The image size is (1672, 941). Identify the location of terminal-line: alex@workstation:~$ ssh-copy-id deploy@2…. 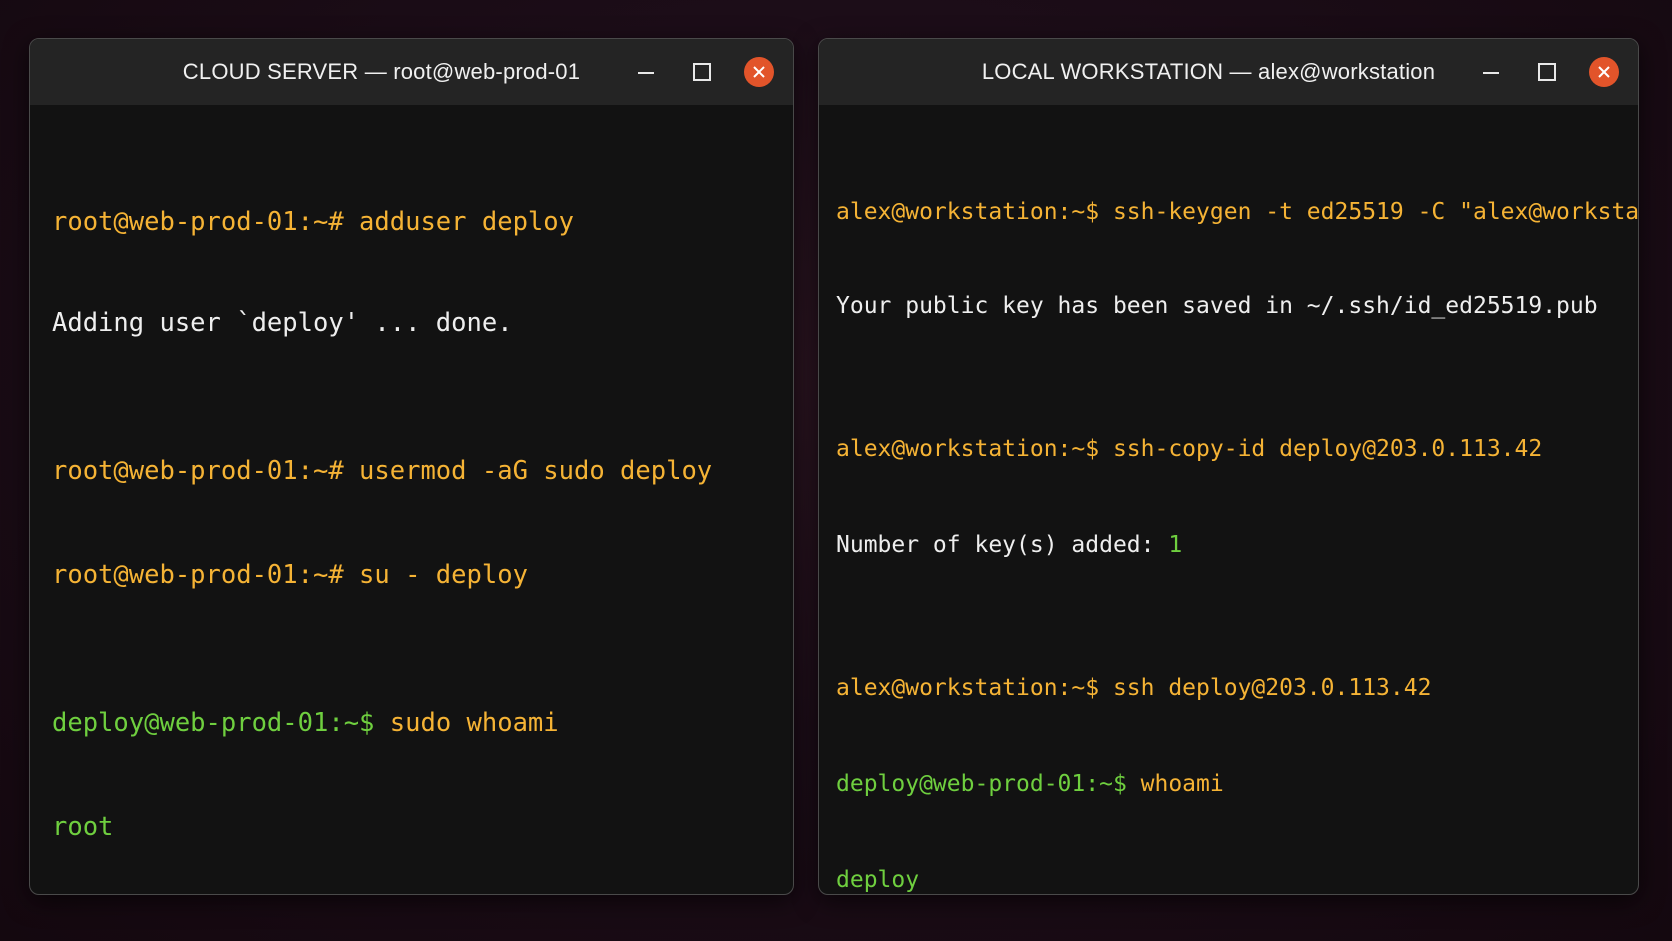
(1189, 449).